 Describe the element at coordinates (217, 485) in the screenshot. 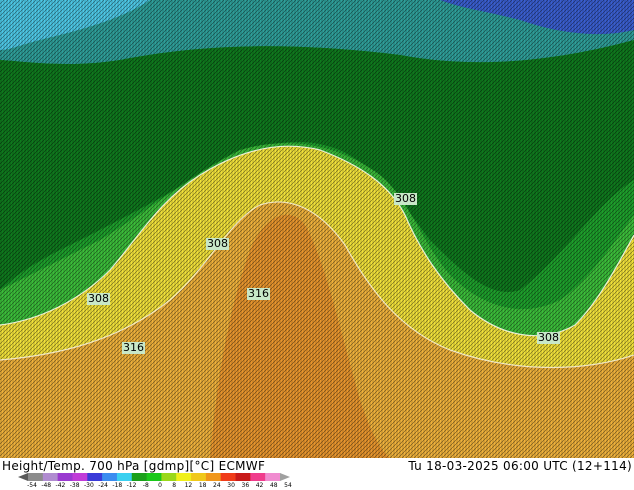

I see `colorbar-tick-label: 24` at that location.